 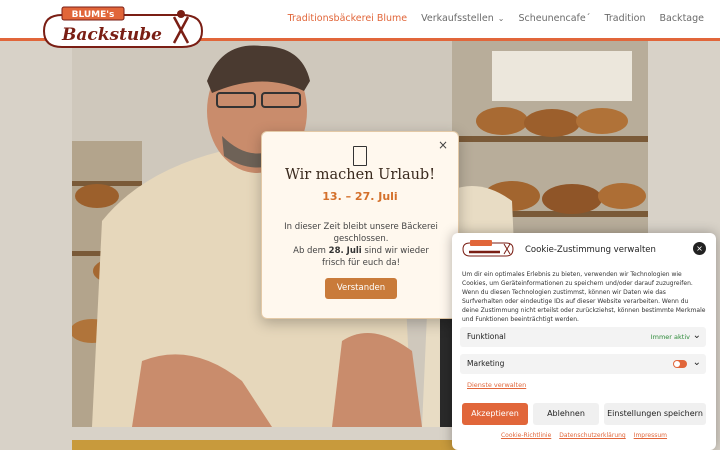 I want to click on nav-item-backtage: Backtage, so click(x=682, y=18).